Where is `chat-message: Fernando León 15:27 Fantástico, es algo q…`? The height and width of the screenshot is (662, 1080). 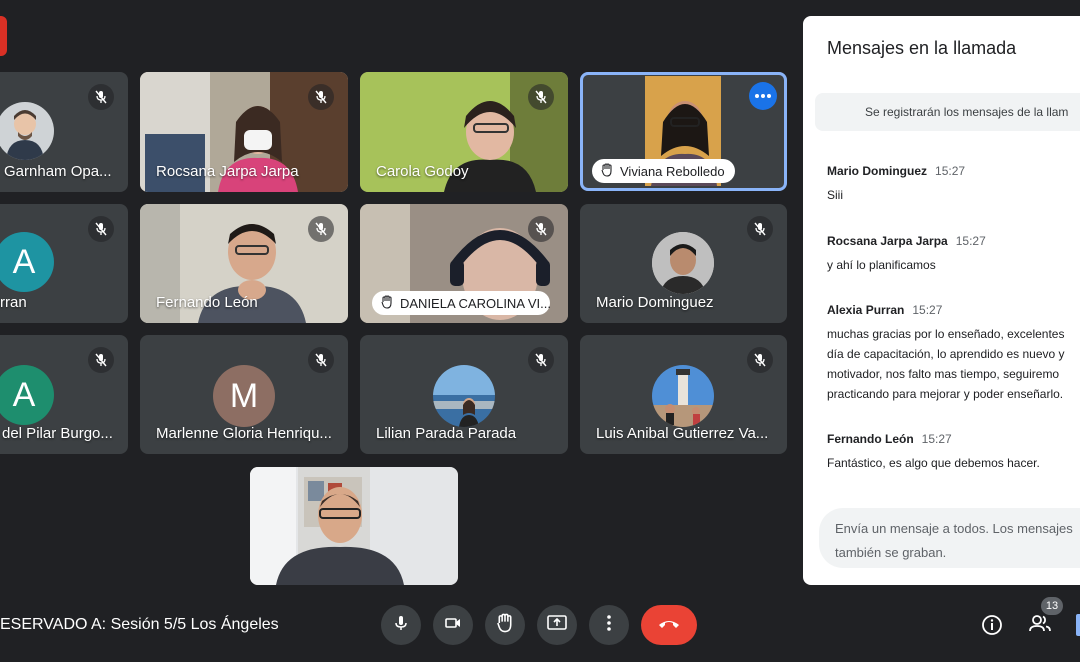
chat-message: Fernando León 15:27 Fantástico, es algo q… is located at coordinates (953, 452).